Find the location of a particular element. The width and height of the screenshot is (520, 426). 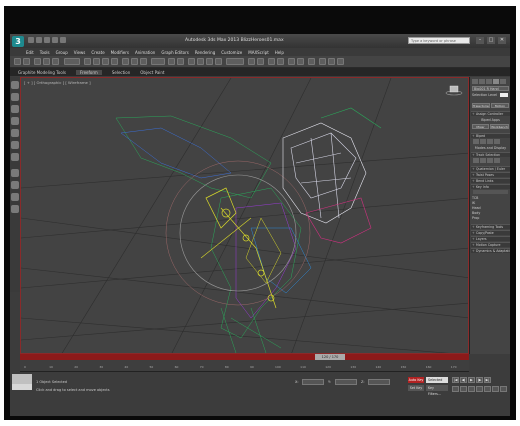

zoom-extents-icon is located at coordinates (471, 389).